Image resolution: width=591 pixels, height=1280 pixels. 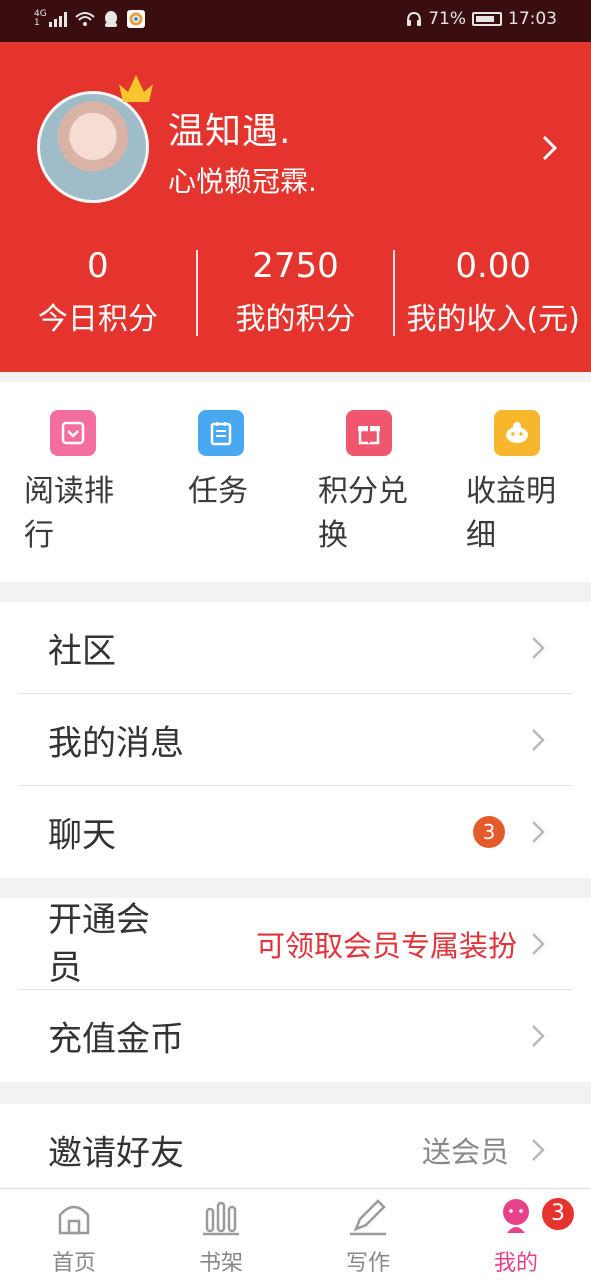 I want to click on menu-item-open-membership: 开通会员 可领取会员专属装扮, so click(x=295, y=944).